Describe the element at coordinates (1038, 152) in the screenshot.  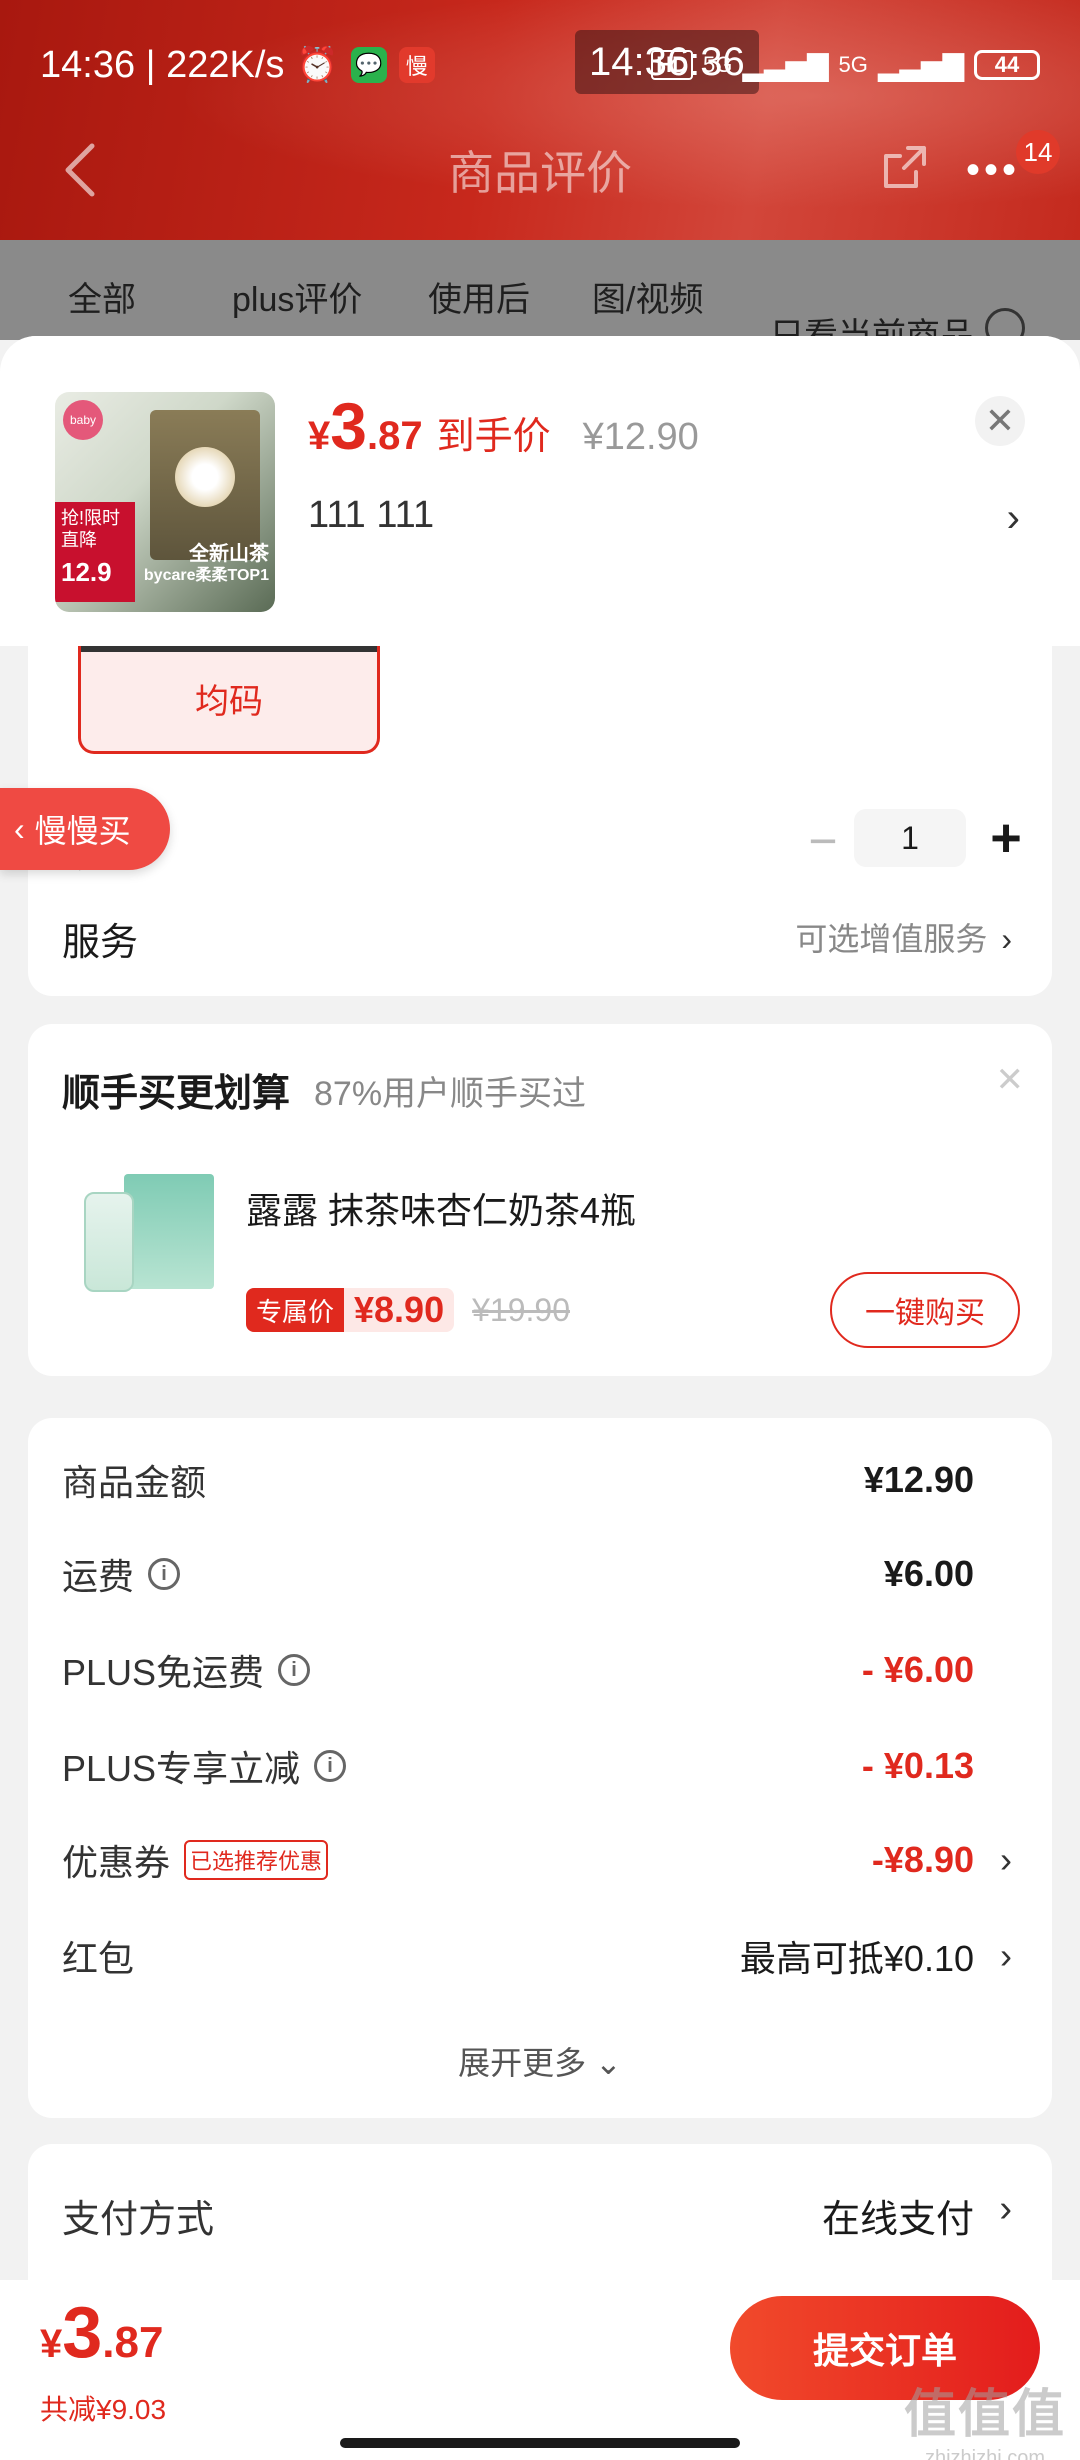
I see `notification-badge: 14` at that location.